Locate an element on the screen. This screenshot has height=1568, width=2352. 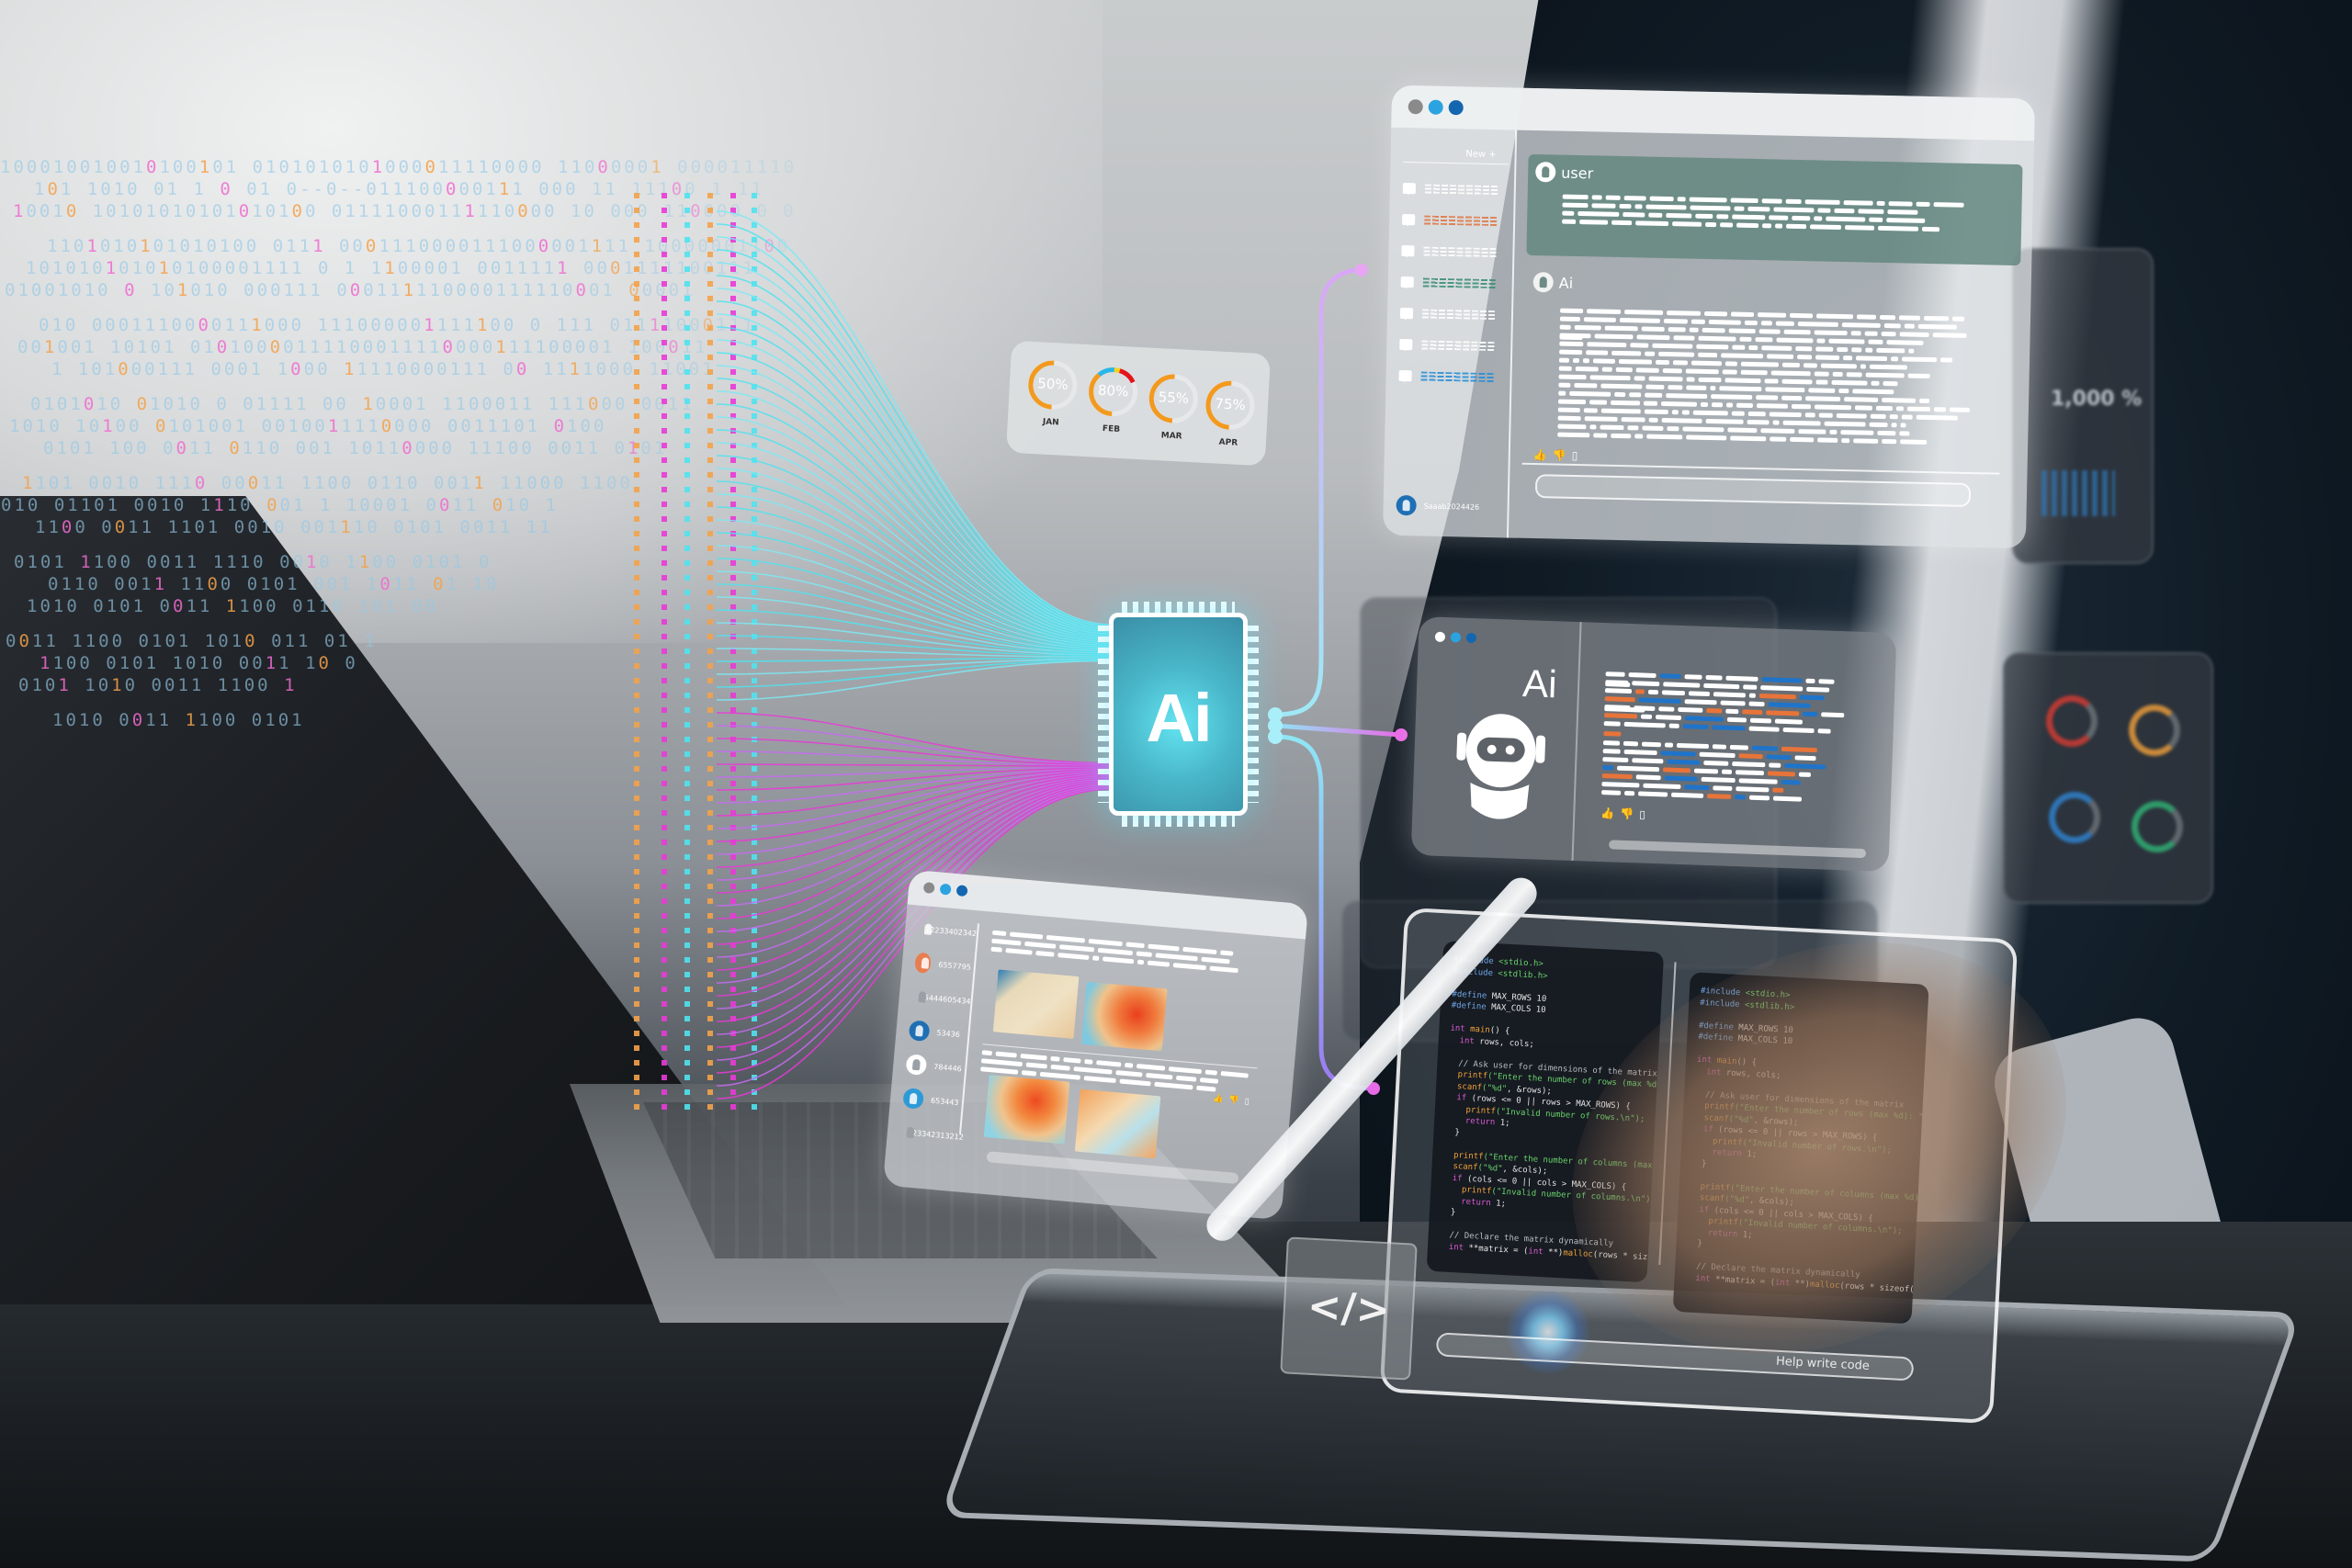
user-message: user is located at coordinates (1774, 210).